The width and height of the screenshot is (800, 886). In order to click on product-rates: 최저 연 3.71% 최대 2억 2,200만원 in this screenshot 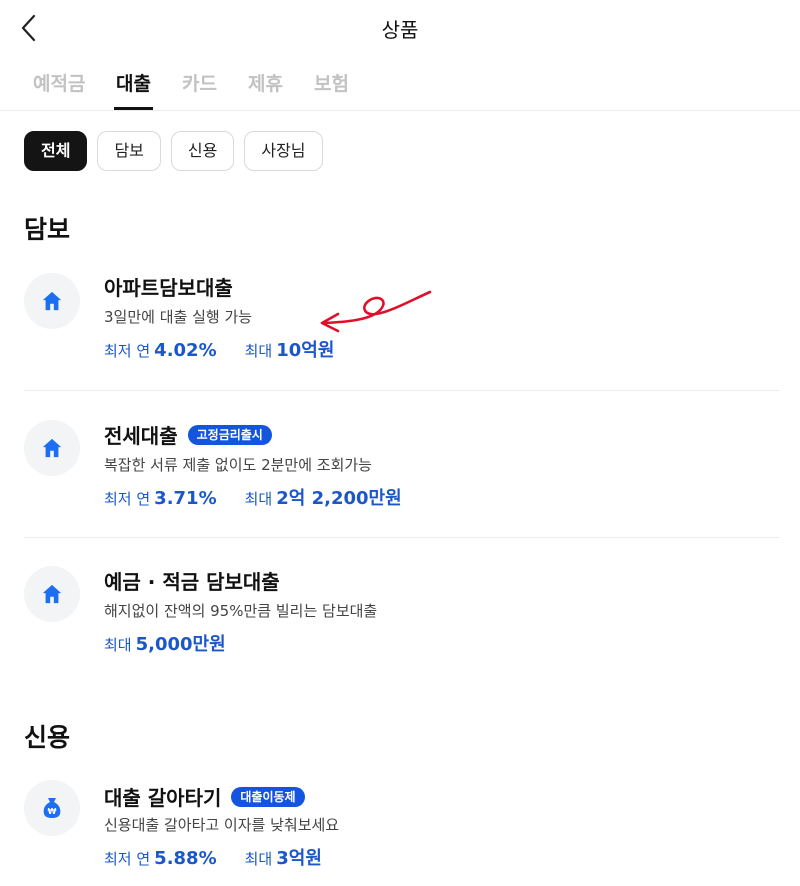, I will do `click(253, 497)`.